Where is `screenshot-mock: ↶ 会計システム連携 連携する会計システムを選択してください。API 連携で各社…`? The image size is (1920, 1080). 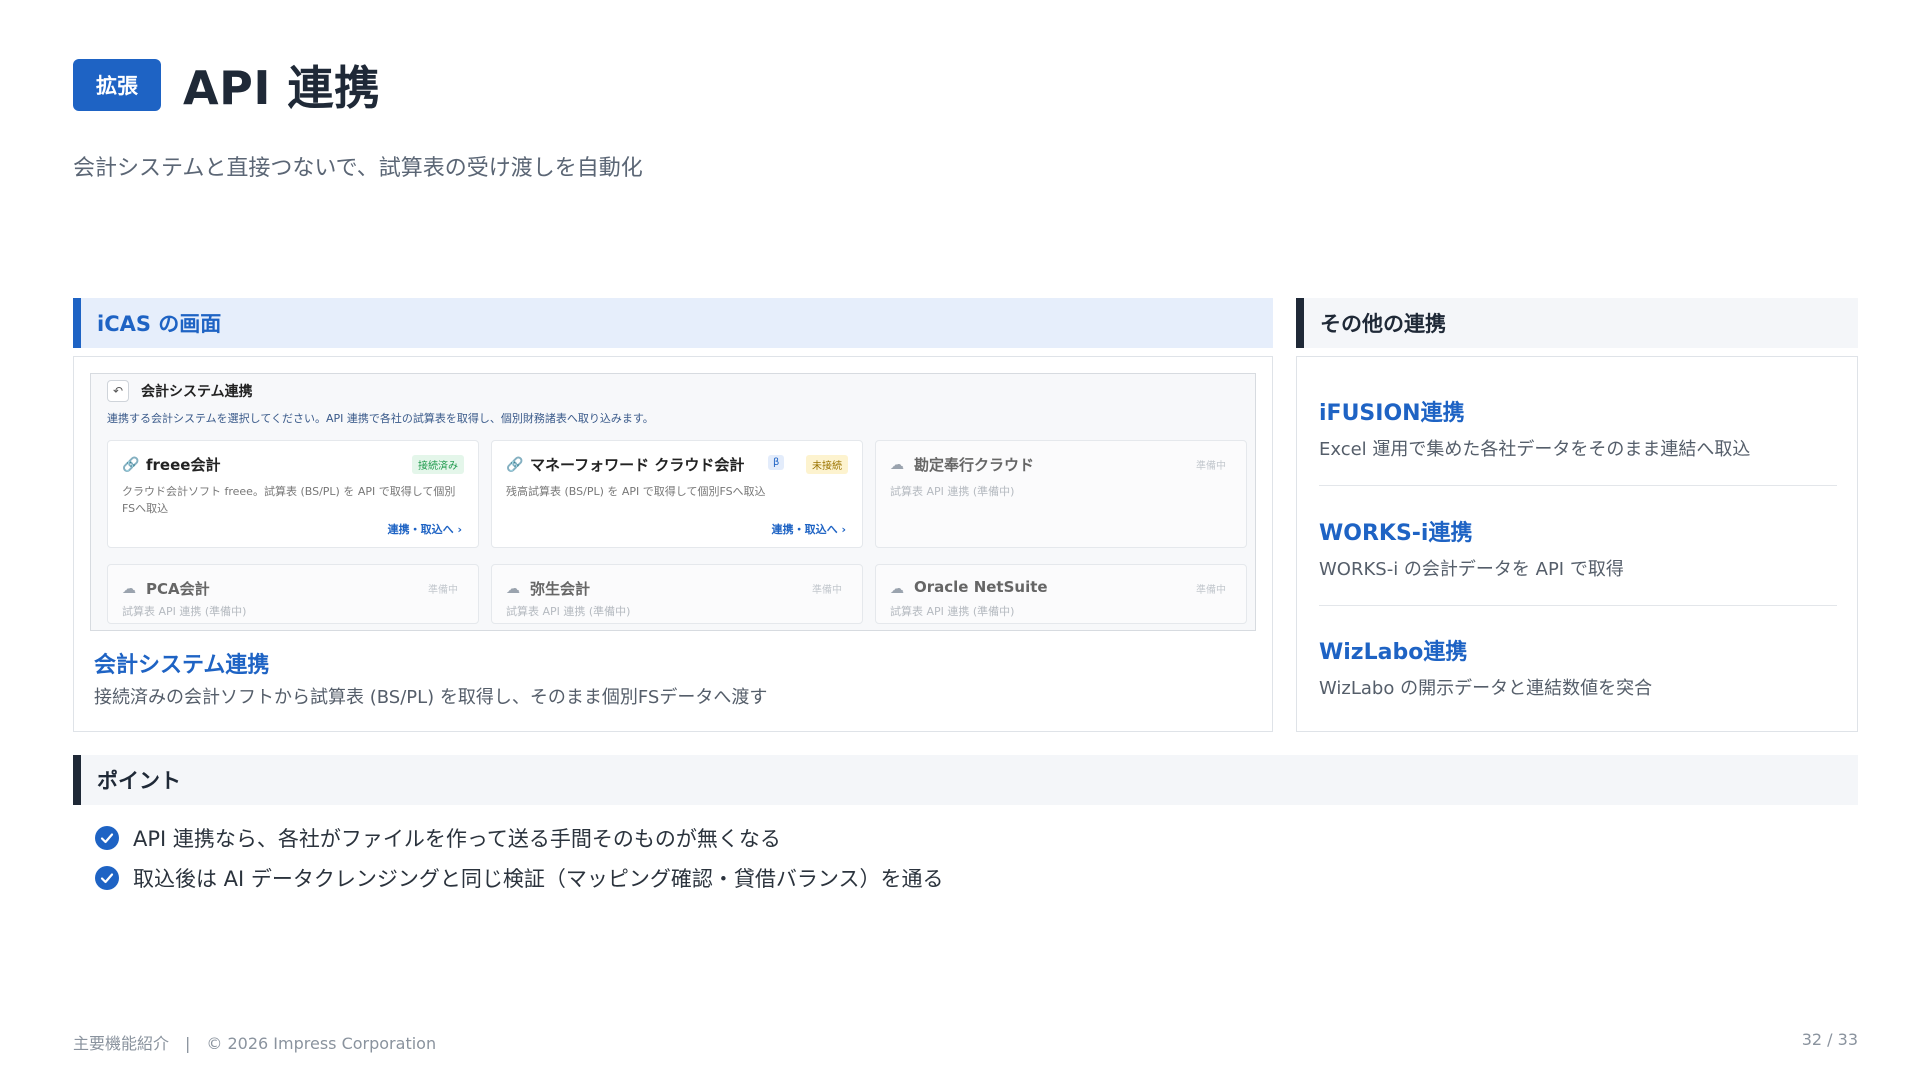 screenshot-mock: ↶ 会計システム連携 連携する会計システムを選択してください。API 連携で各社… is located at coordinates (673, 502).